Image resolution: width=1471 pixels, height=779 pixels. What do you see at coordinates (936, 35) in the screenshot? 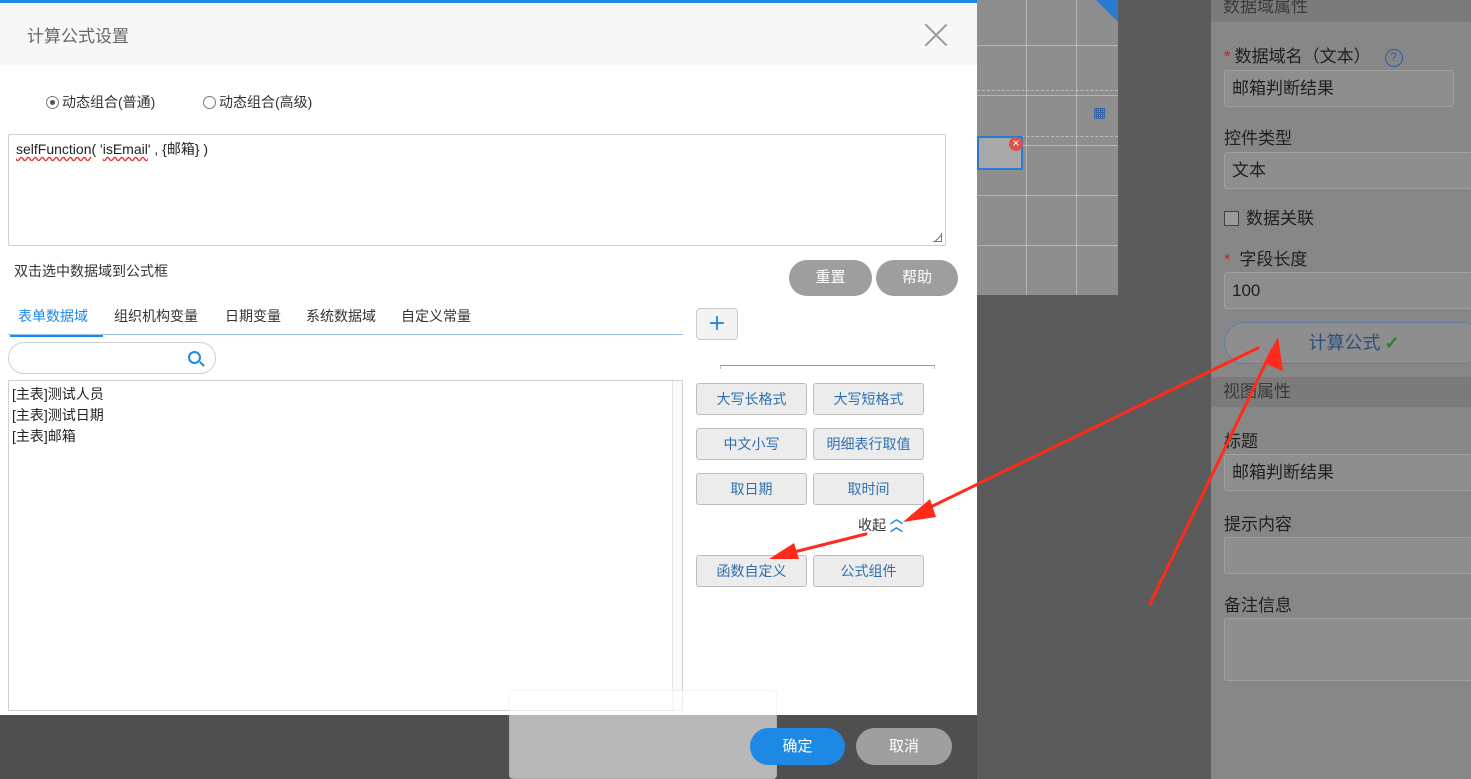
I see `close-icon` at bounding box center [936, 35].